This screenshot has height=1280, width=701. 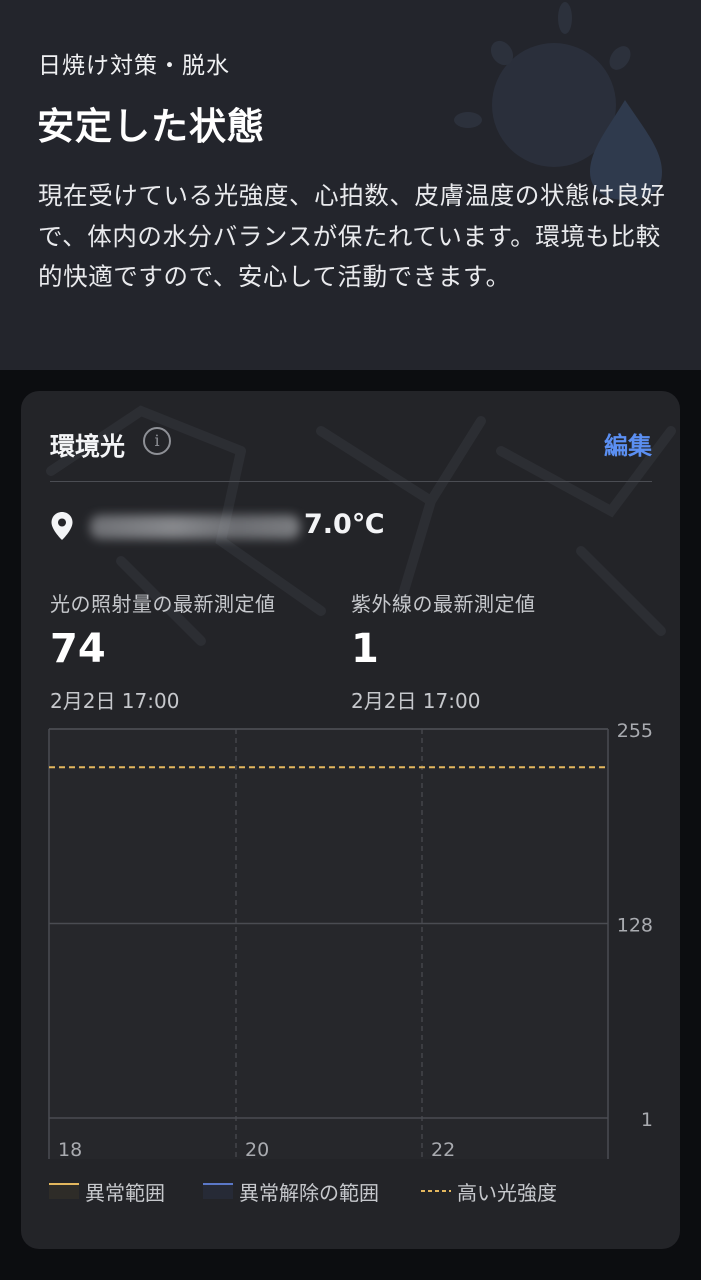 I want to click on card-title: 環境光, so click(x=88, y=446).